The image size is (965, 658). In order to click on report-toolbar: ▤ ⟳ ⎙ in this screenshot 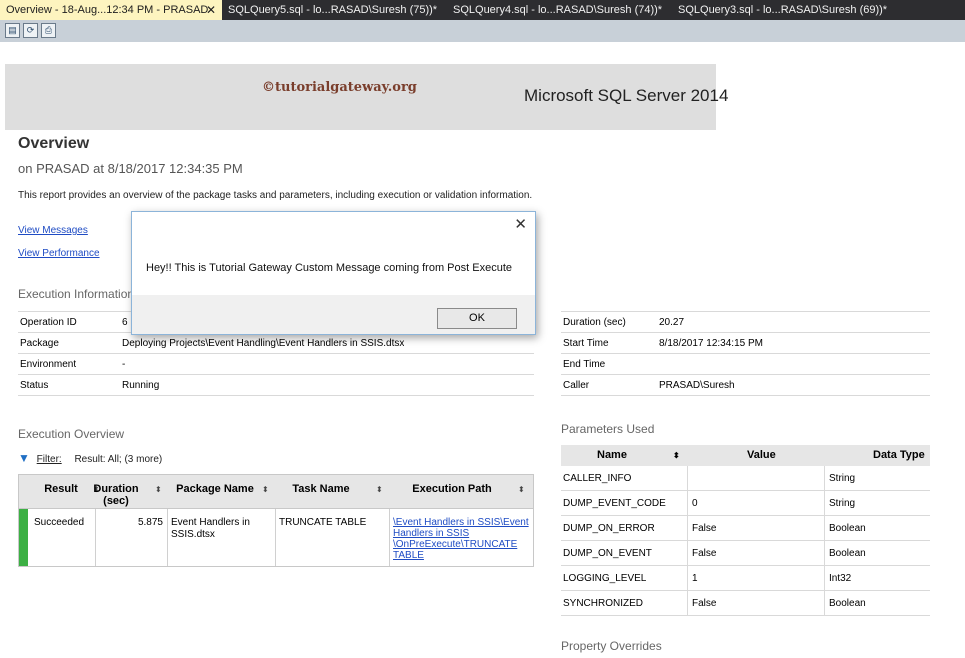, I will do `click(482, 31)`.